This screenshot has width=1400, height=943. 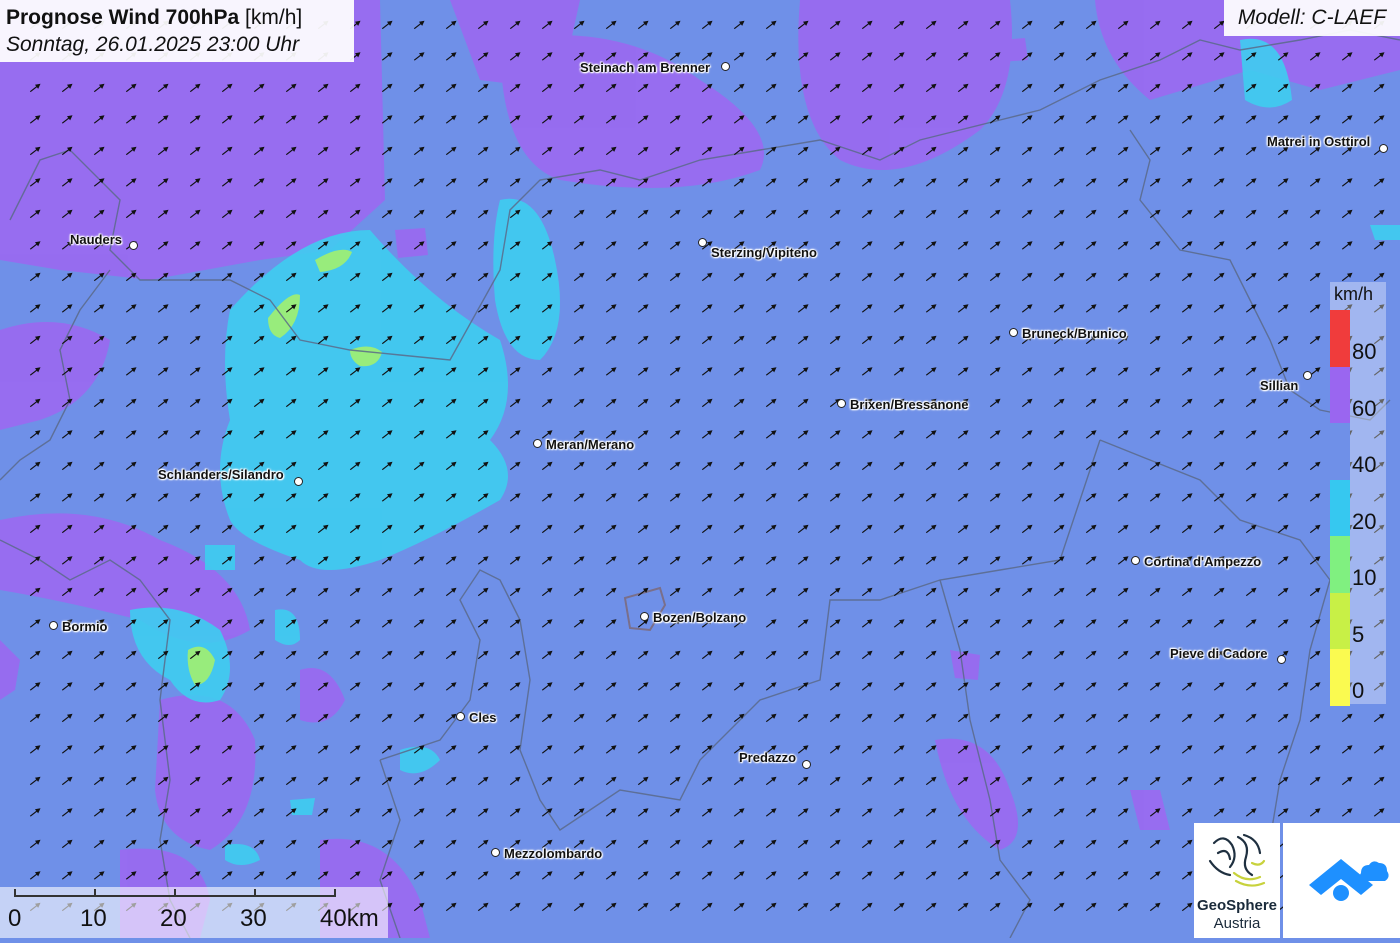 I want to click on model-label: Modell: C-LAEF, so click(x=1312, y=18).